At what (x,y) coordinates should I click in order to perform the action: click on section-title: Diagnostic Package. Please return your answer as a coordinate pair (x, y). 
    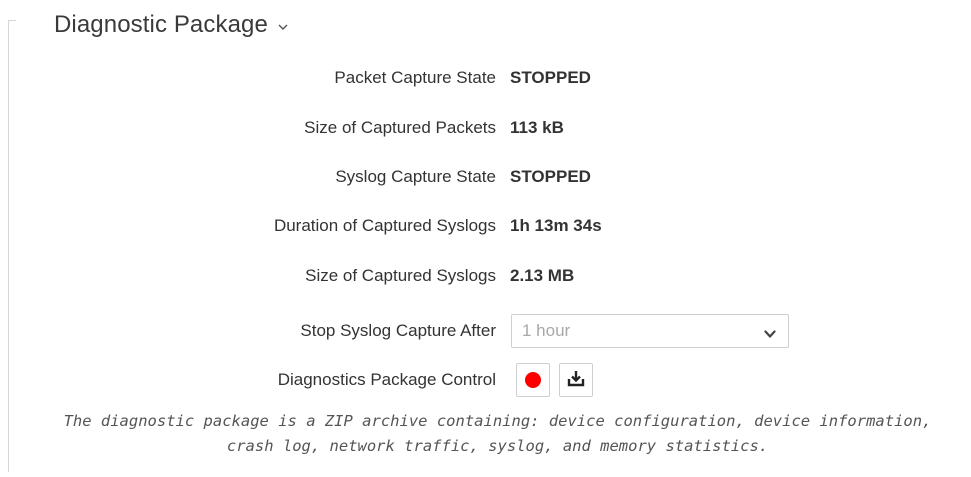
    Looking at the image, I should click on (161, 24).